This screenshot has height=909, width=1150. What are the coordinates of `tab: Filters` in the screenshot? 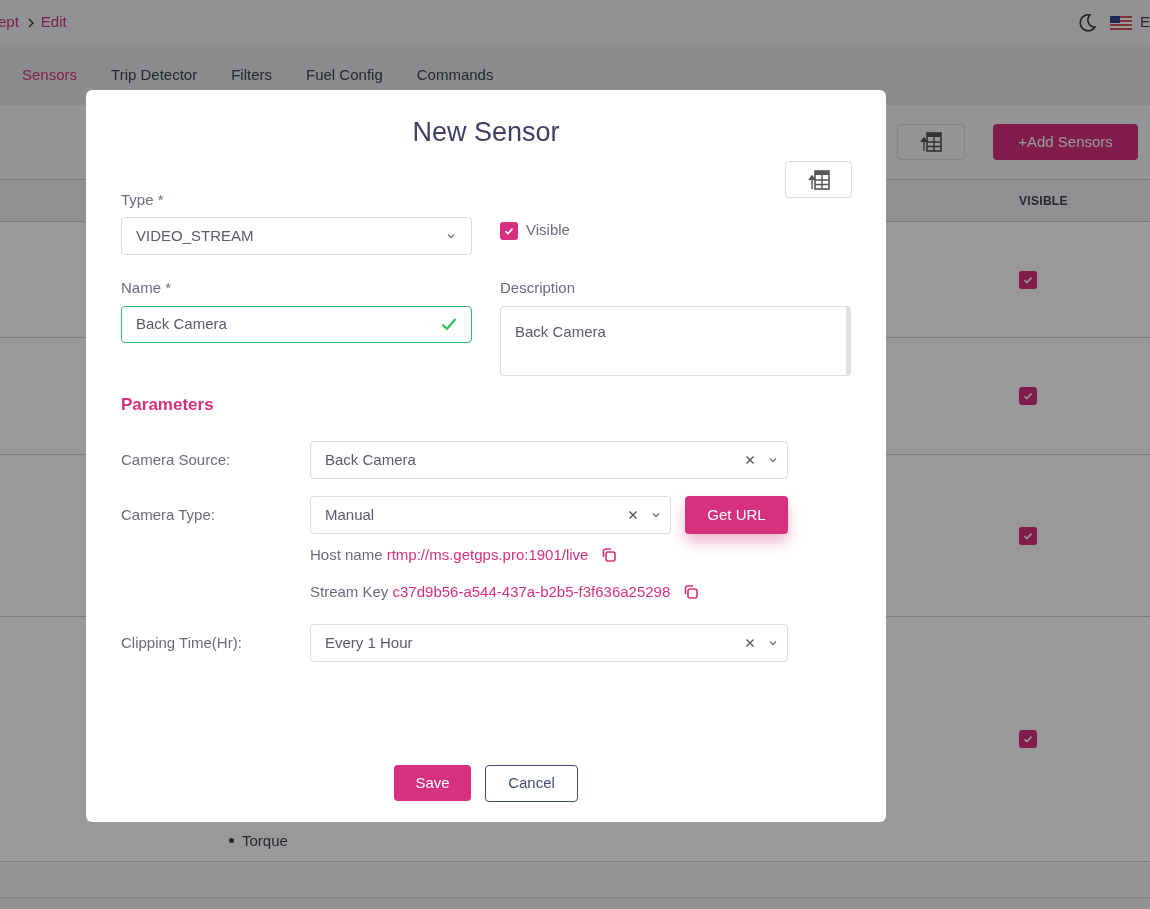 It's located at (251, 75).